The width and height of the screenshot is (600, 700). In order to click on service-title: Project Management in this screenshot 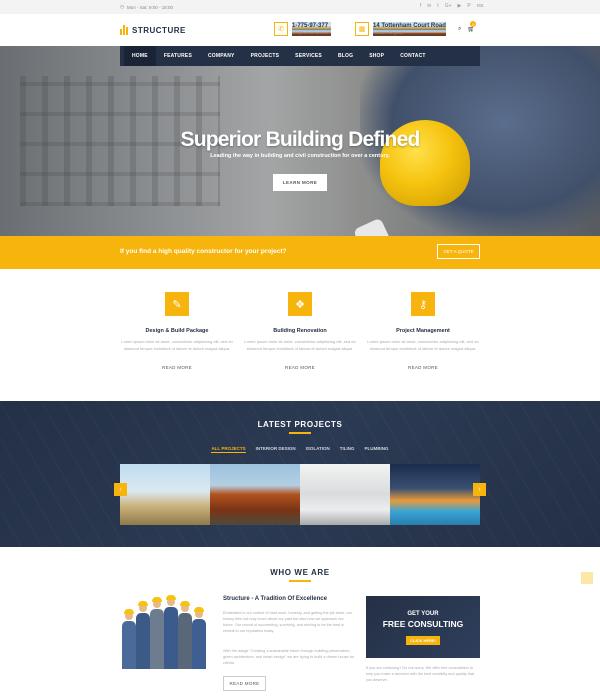, I will do `click(423, 331)`.